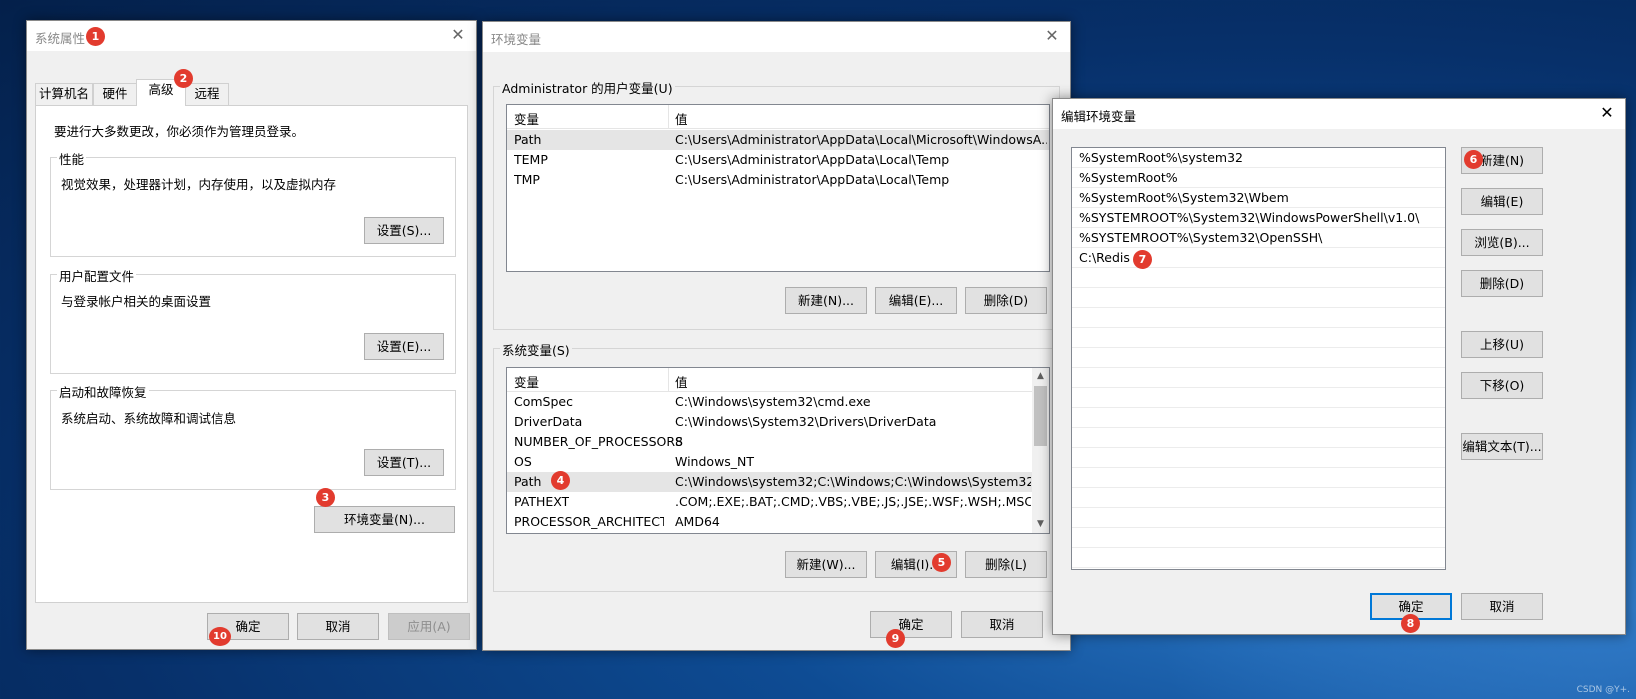  I want to click on delete-entry-button: 删除(D), so click(1502, 283).